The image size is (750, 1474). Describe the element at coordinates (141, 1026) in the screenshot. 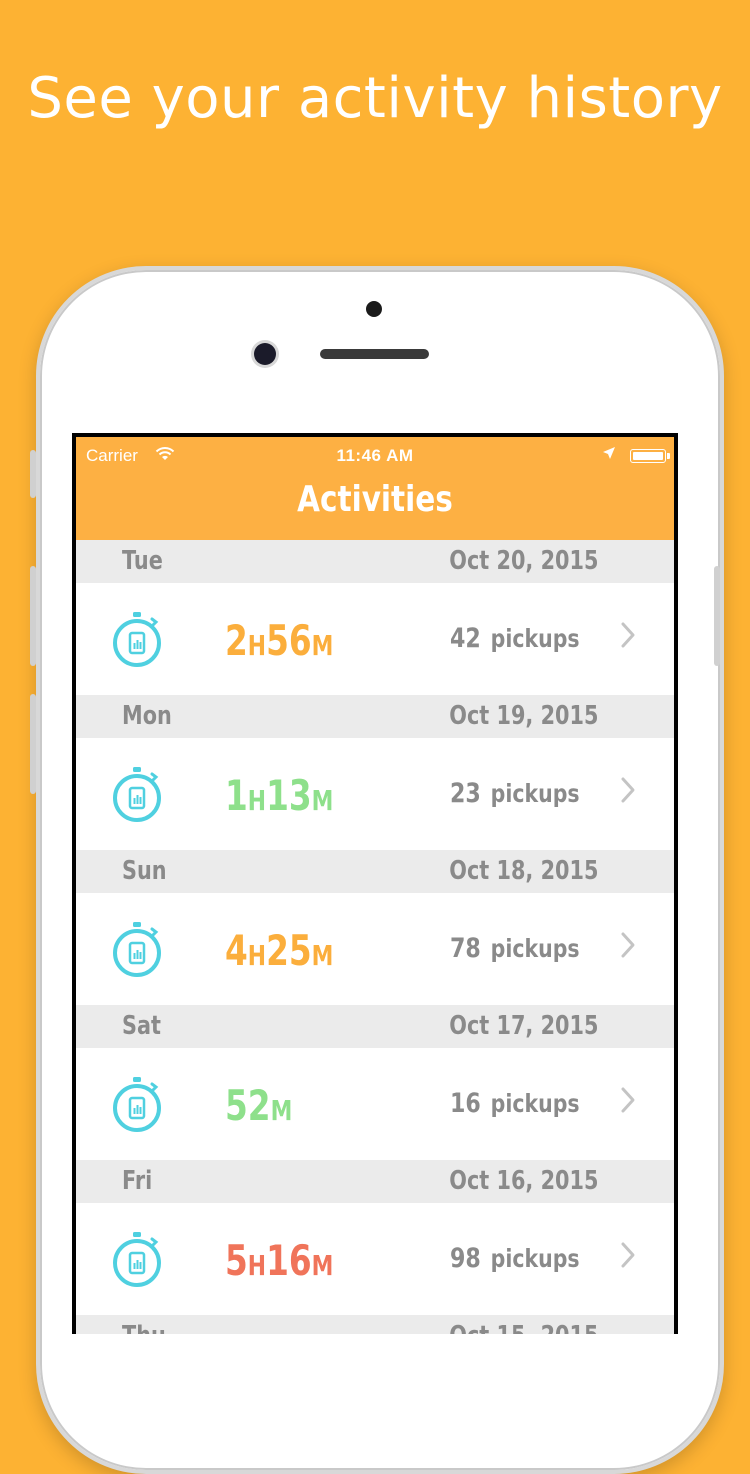

I see `day-label: Sat` at that location.